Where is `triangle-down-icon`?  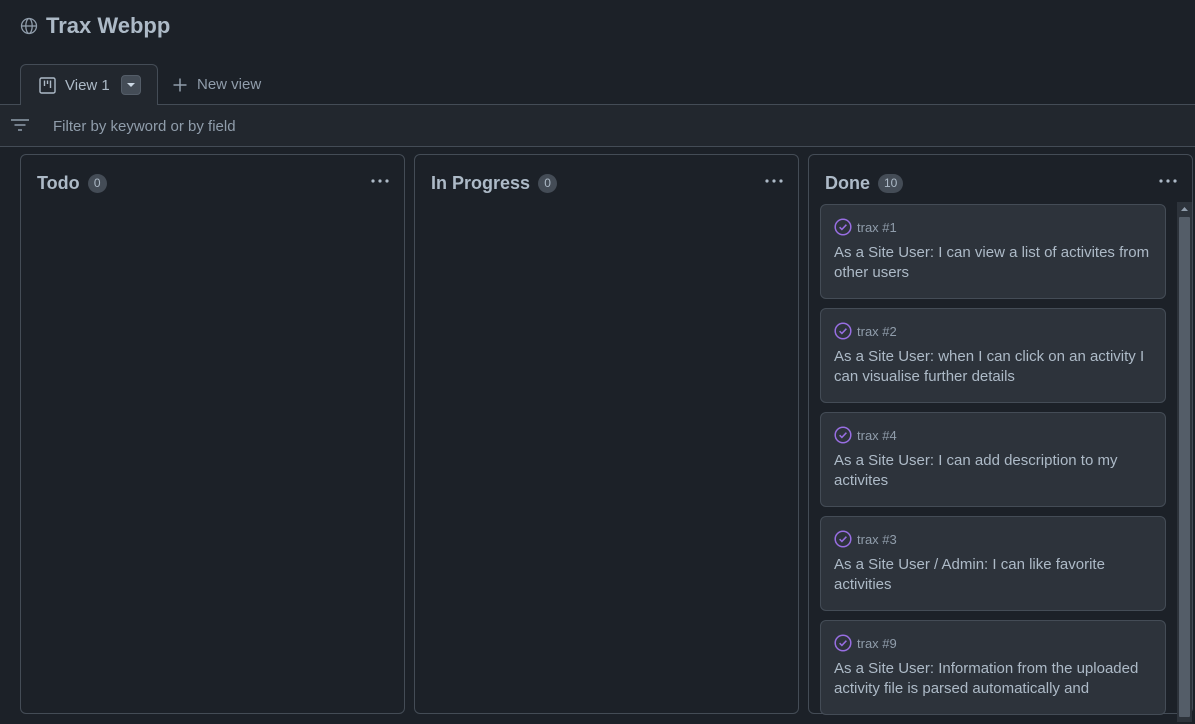
triangle-down-icon is located at coordinates (130, 85).